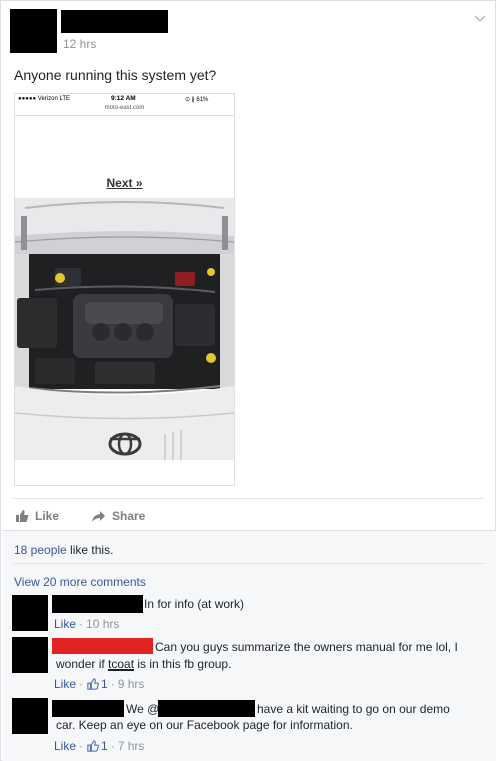 This screenshot has width=496, height=761. I want to click on comment-meta: Like · 1 · 7 hrs, so click(99, 746).